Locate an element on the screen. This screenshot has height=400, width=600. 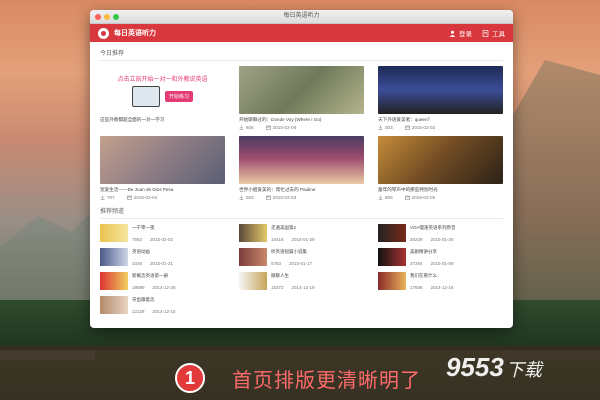
zoom-window-button is located at coordinates (116, 16).